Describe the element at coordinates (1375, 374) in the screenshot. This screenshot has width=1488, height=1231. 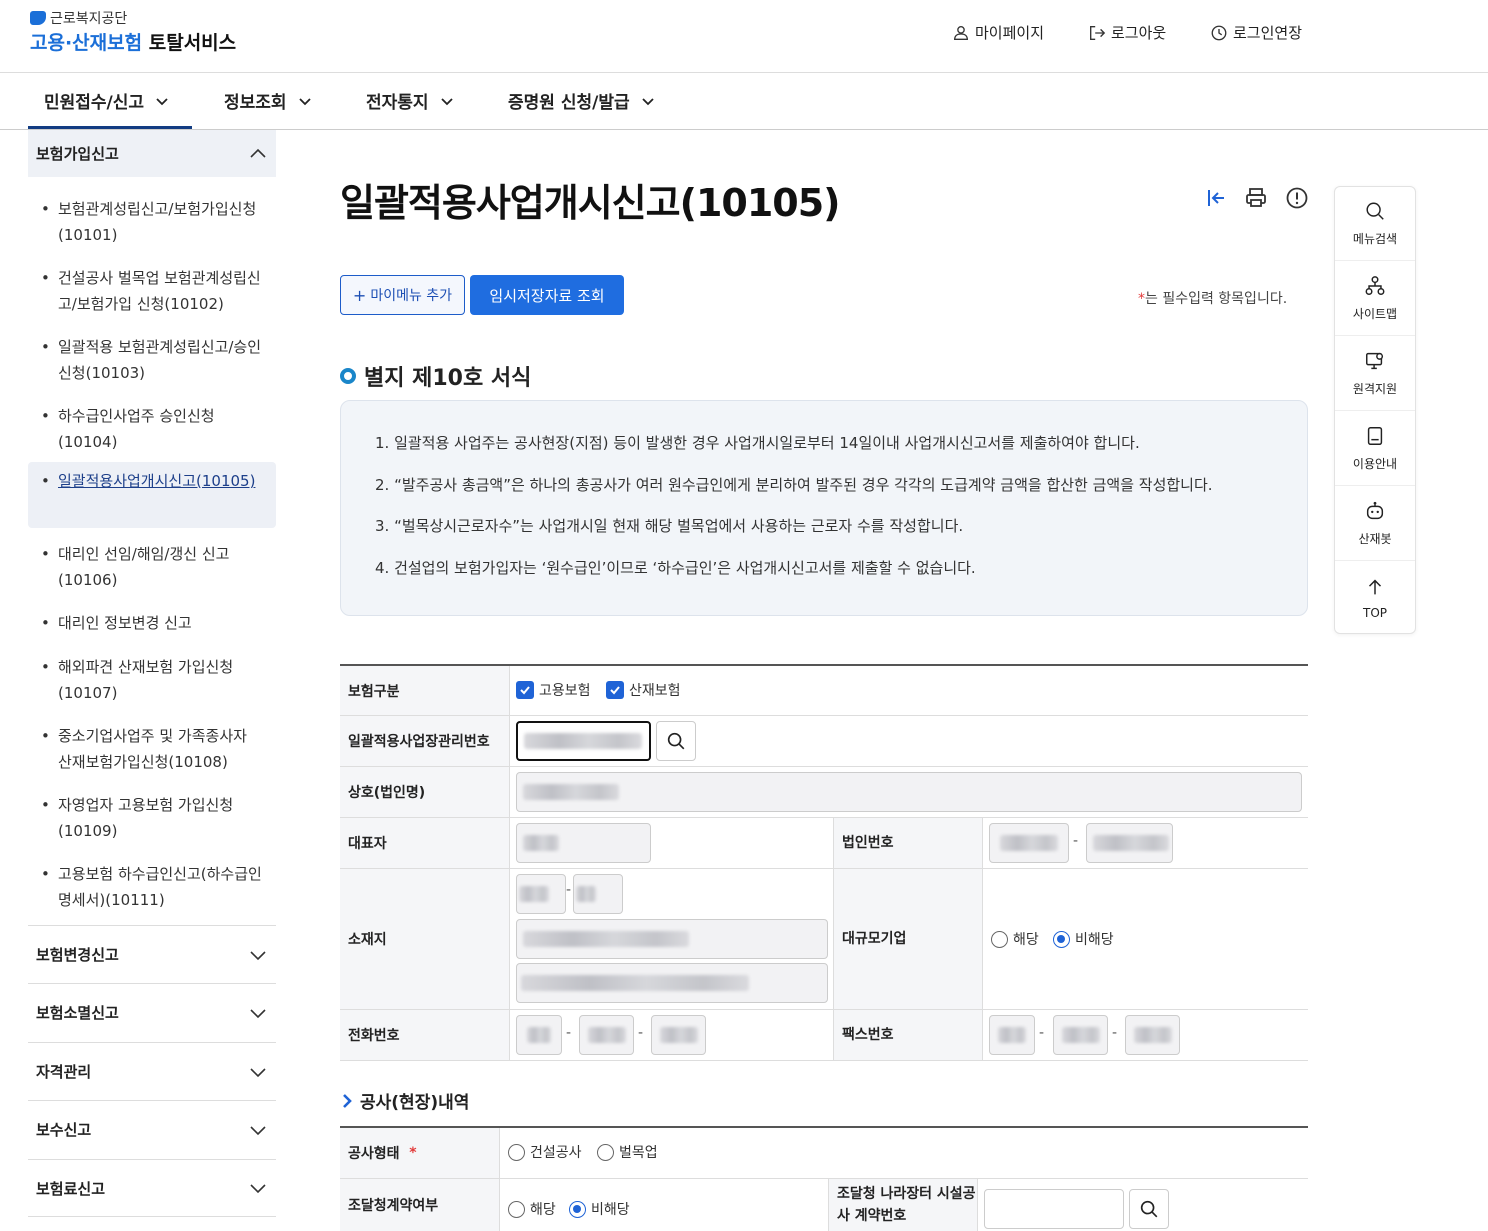
I see `quick-remote-support: 원격지원` at that location.